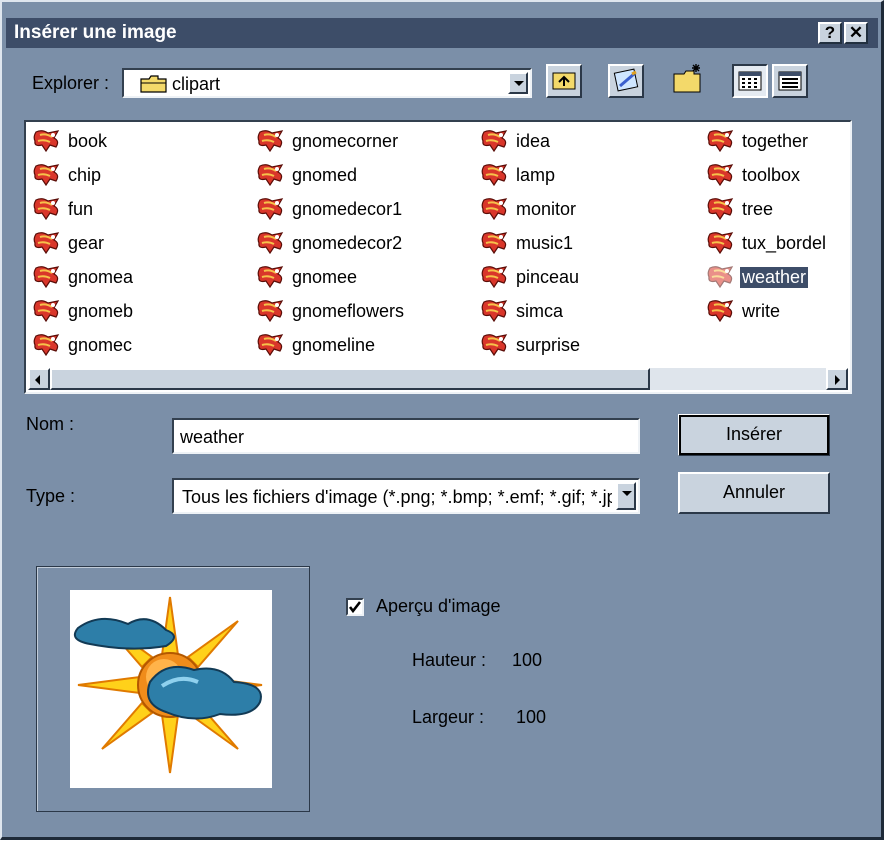  What do you see at coordinates (754, 493) in the screenshot?
I see `cancel-button: Annuler` at bounding box center [754, 493].